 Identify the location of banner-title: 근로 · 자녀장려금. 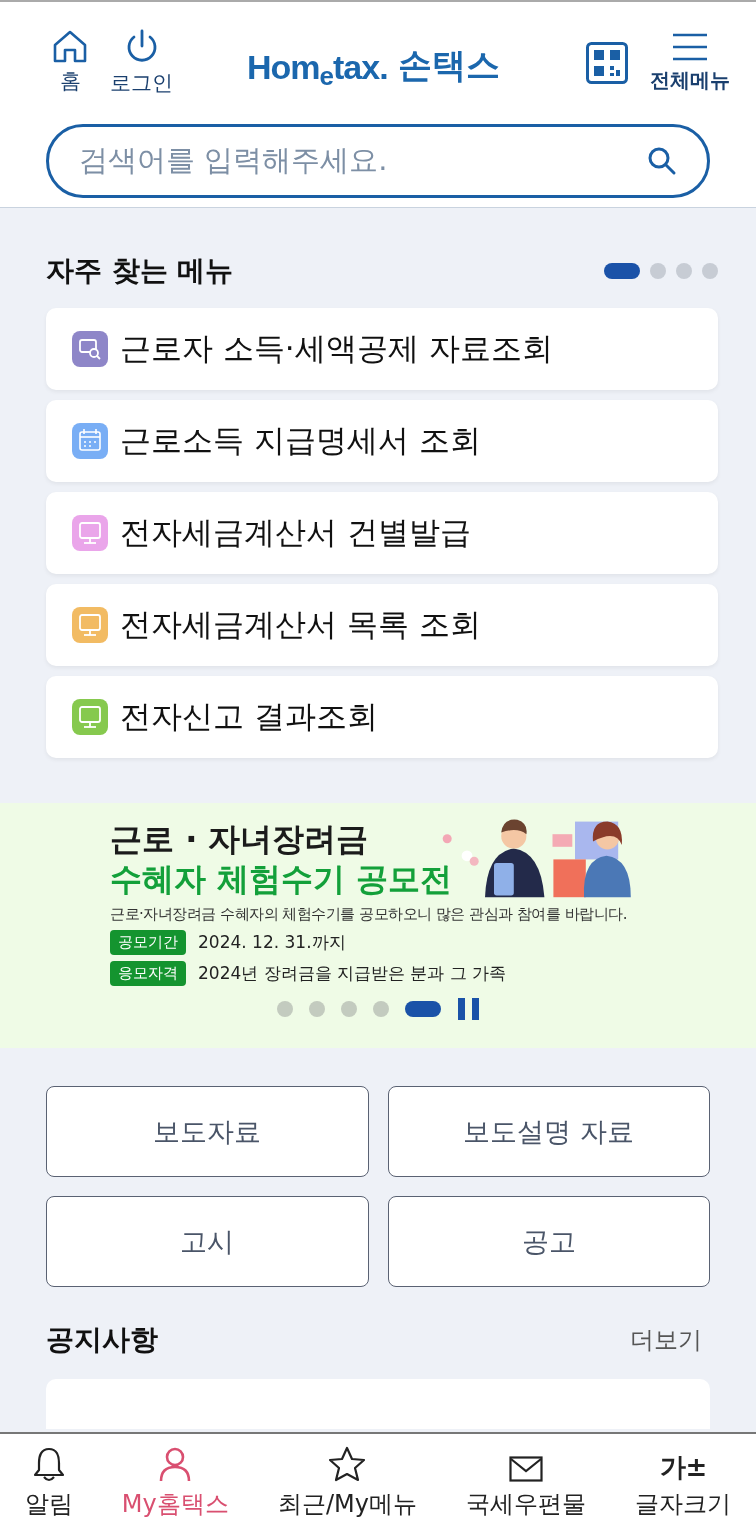
(240, 839).